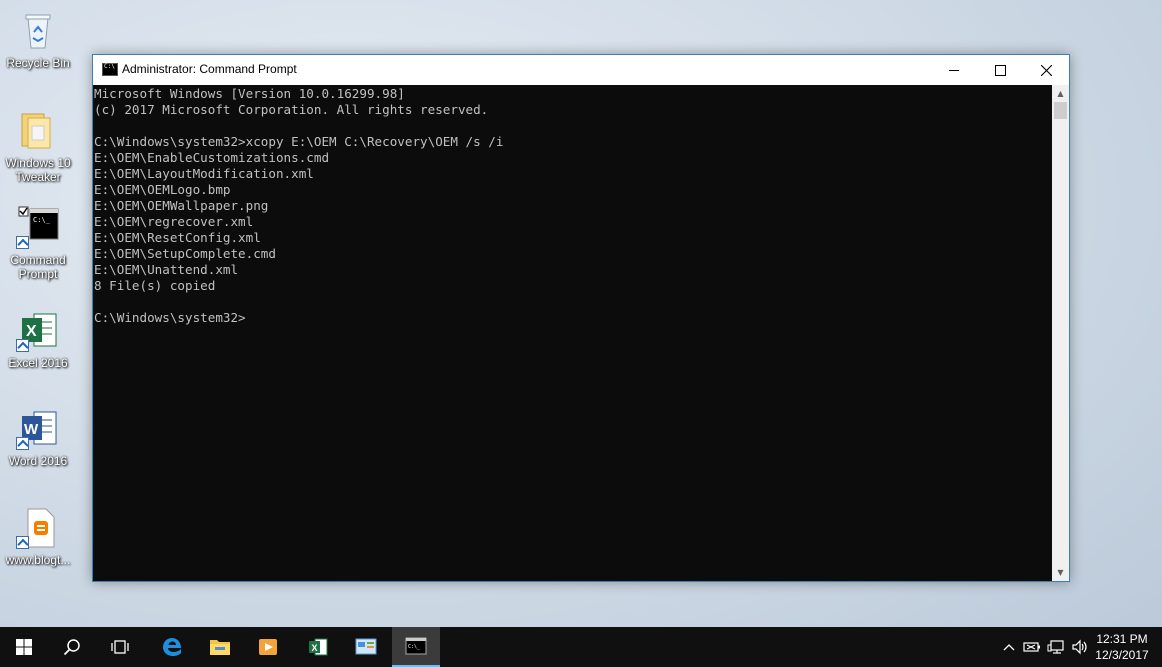 The height and width of the screenshot is (667, 1162). I want to click on maximize-button, so click(1000, 70).